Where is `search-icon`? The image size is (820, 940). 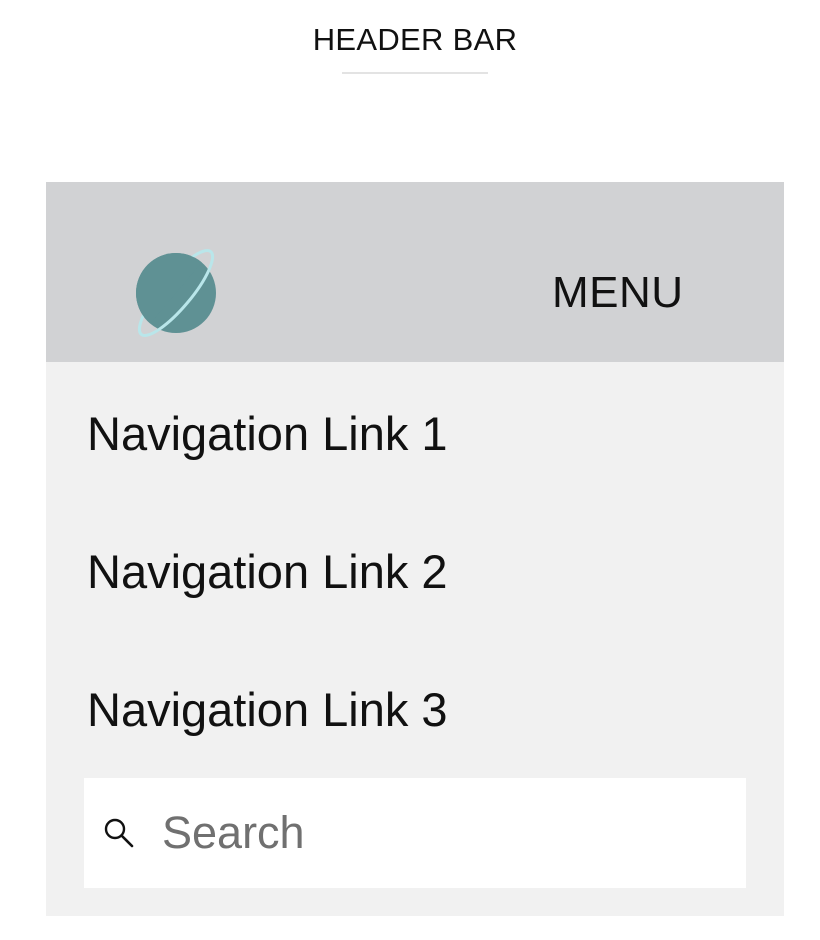
search-icon is located at coordinates (119, 833).